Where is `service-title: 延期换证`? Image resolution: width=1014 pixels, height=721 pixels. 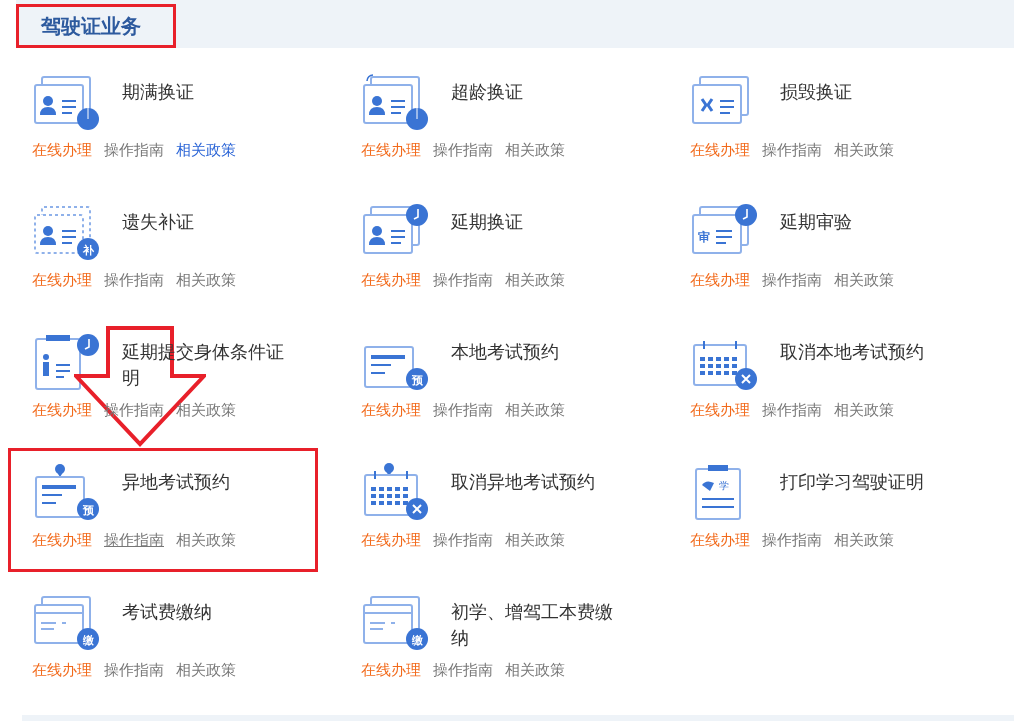 service-title: 延期换证 is located at coordinates (537, 236).